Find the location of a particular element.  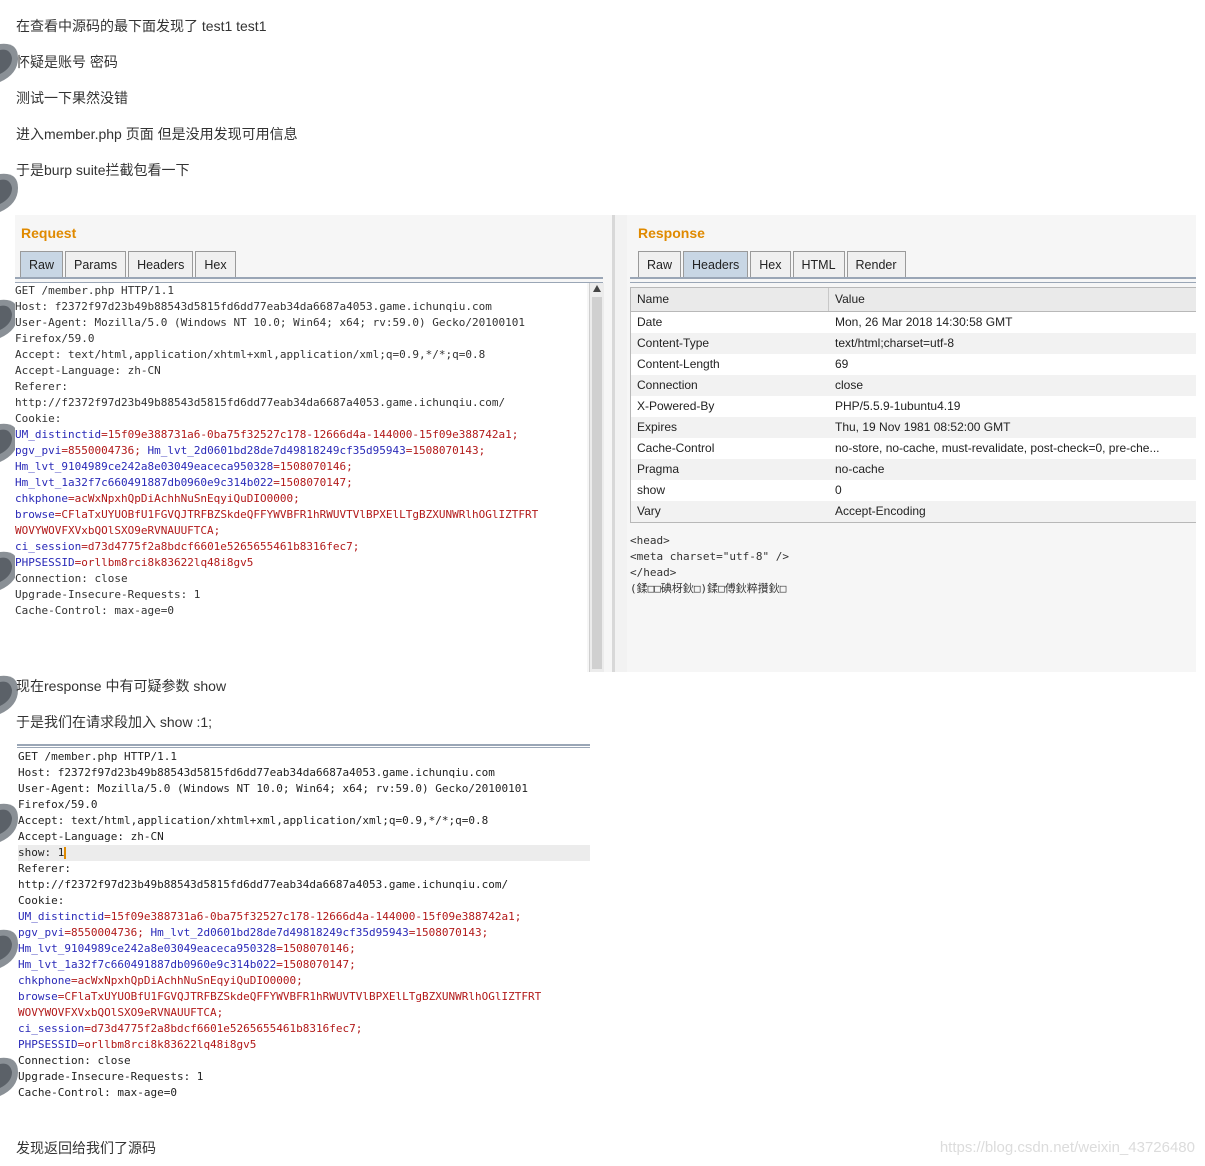

cookie-name: Hm_lvt_2d0601bd28de7d49818249cf35d95943 is located at coordinates (276, 450).